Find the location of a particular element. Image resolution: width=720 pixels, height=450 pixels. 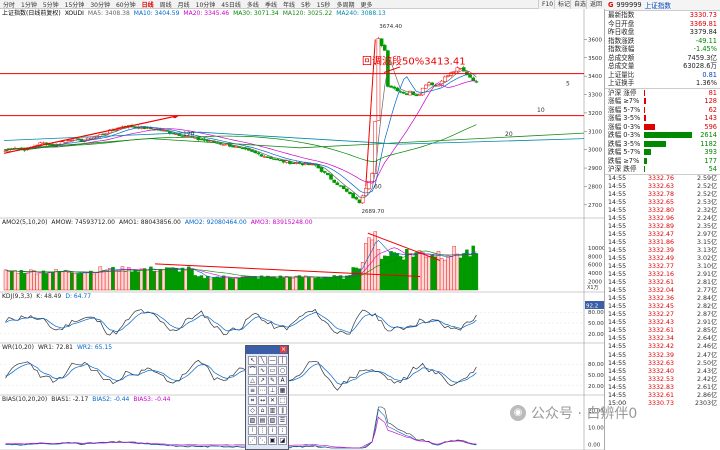

draw-tool-button: ╲ is located at coordinates (262, 360).